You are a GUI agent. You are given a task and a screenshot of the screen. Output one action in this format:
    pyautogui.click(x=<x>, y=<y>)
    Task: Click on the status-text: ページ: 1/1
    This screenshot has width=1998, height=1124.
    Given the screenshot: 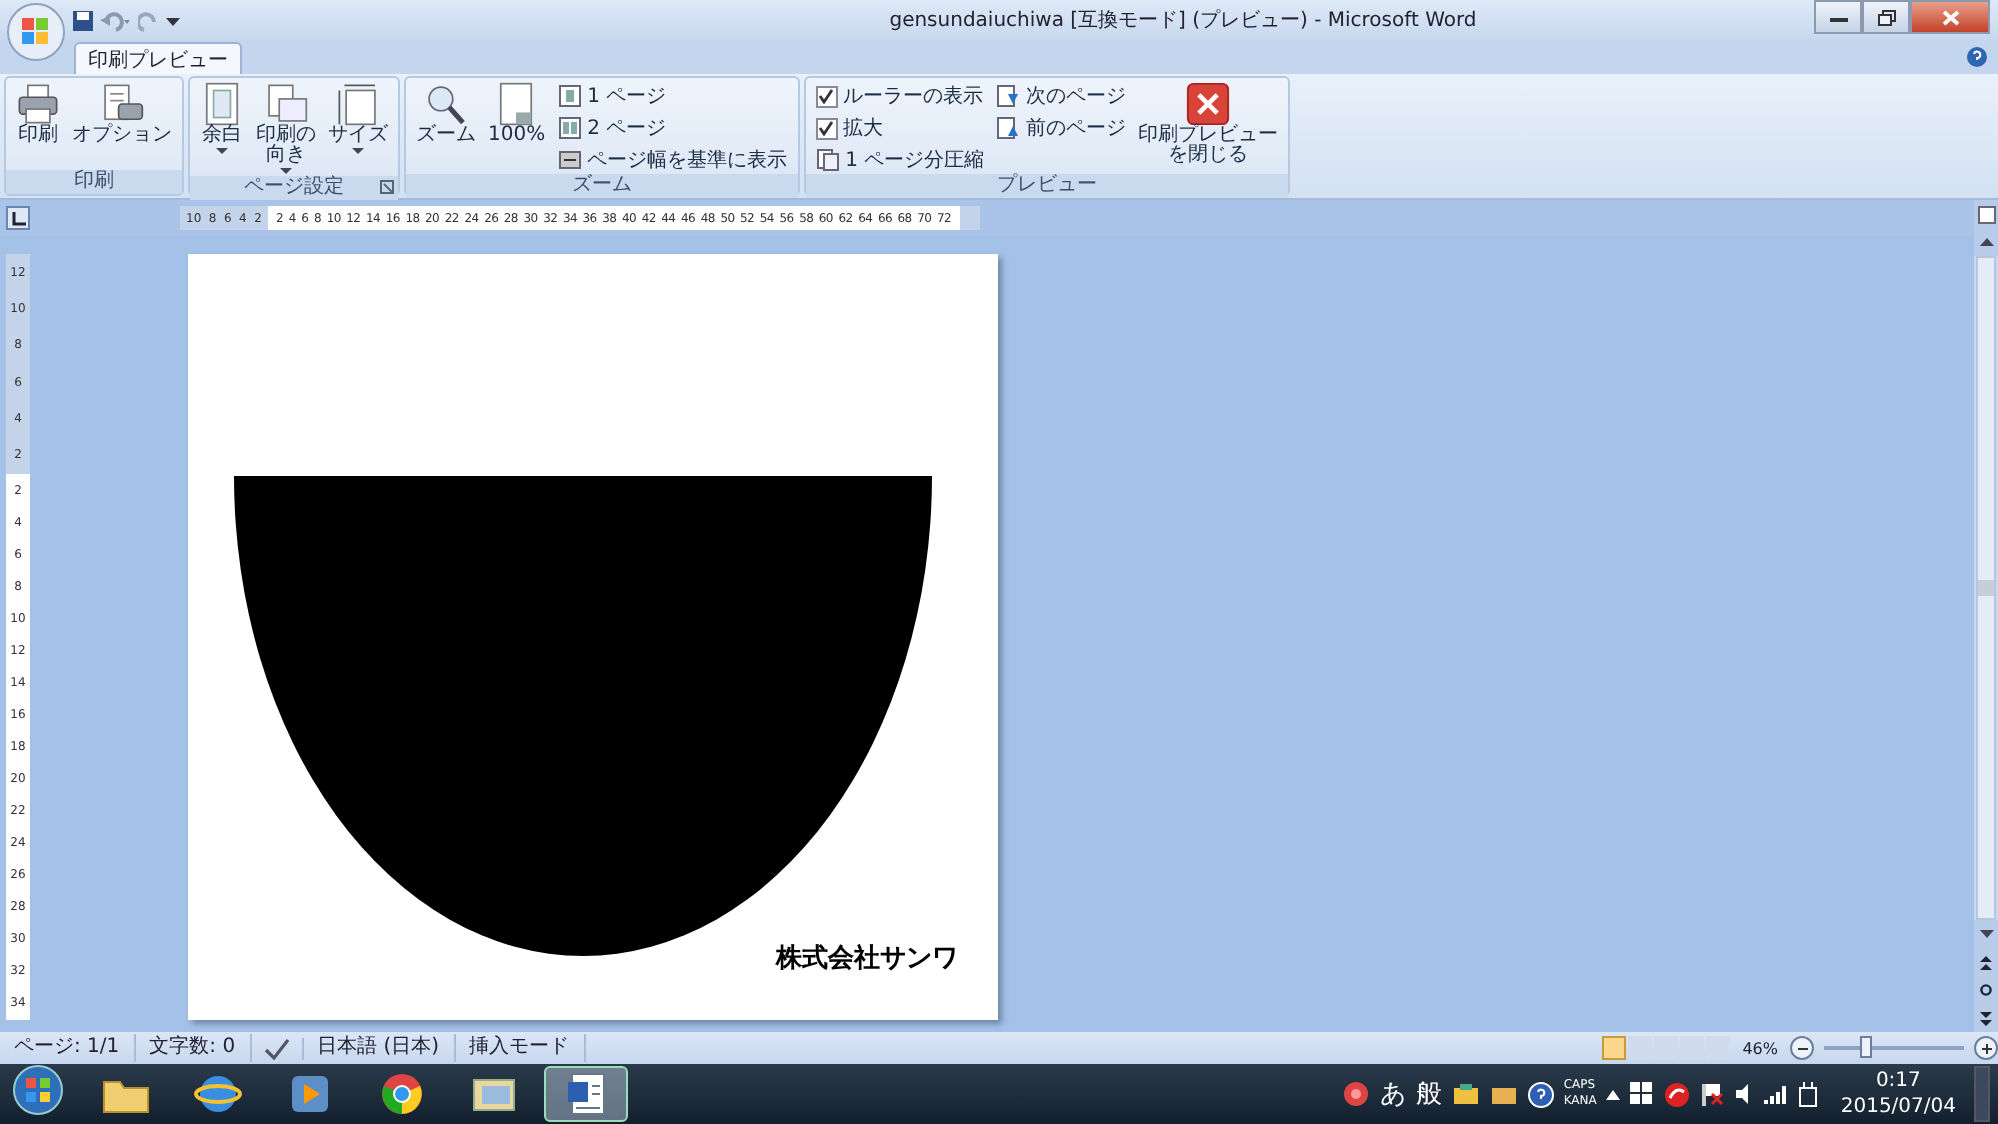 What is the action you would take?
    pyautogui.click(x=68, y=1048)
    